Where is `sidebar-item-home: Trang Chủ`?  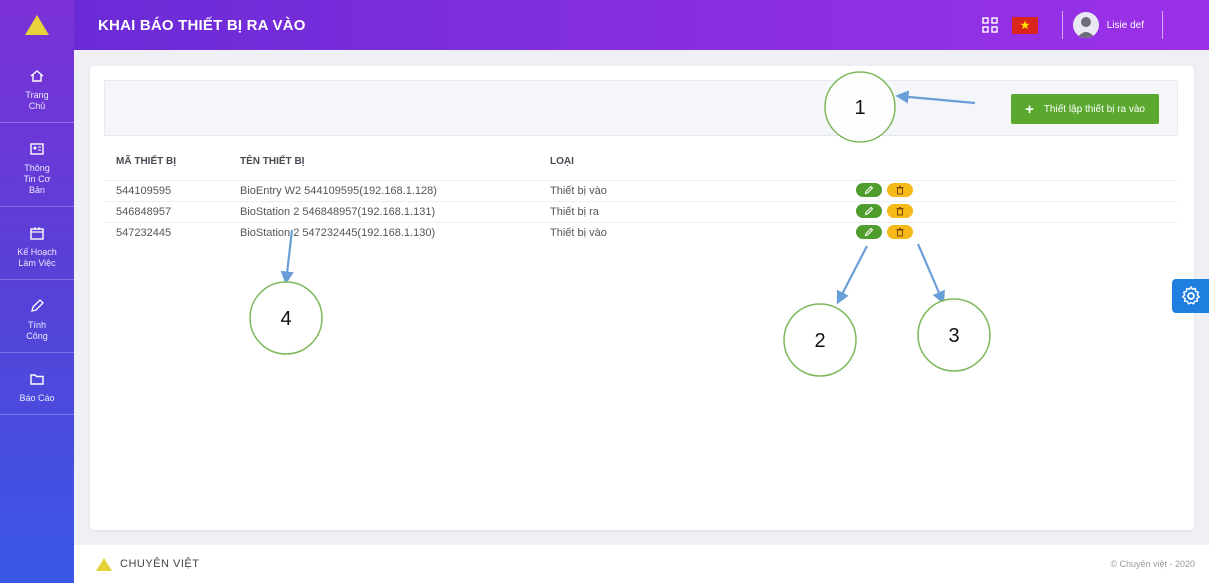 sidebar-item-home: Trang Chủ is located at coordinates (37, 86).